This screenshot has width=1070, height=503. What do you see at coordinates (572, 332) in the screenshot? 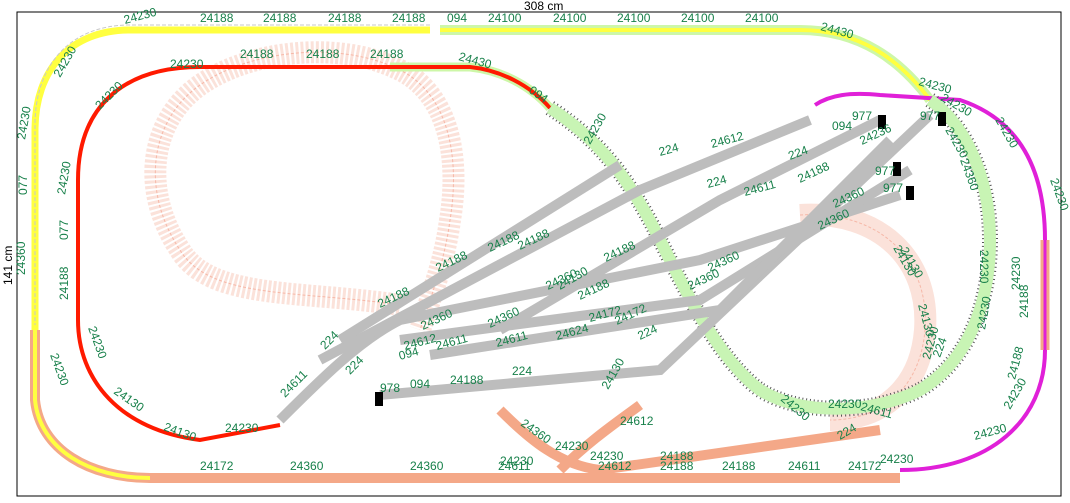
I see `track-label: 24624` at bounding box center [572, 332].